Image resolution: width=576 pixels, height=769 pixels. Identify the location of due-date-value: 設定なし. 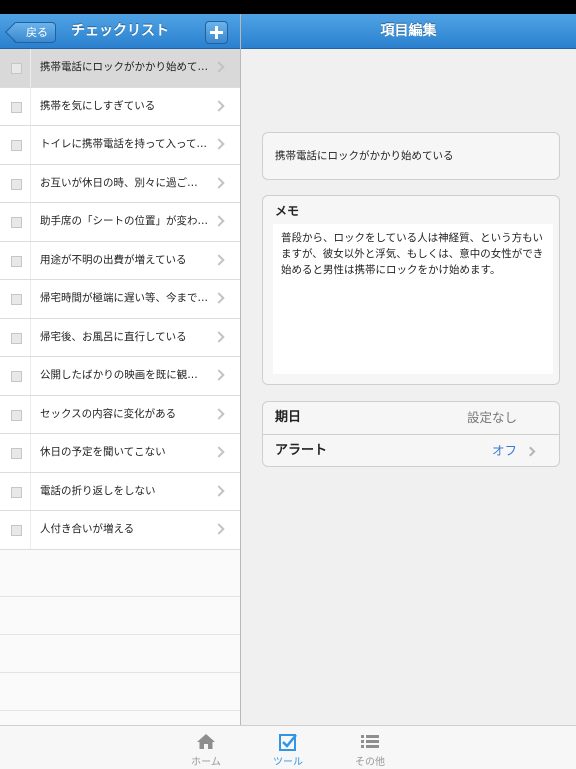
(491, 417).